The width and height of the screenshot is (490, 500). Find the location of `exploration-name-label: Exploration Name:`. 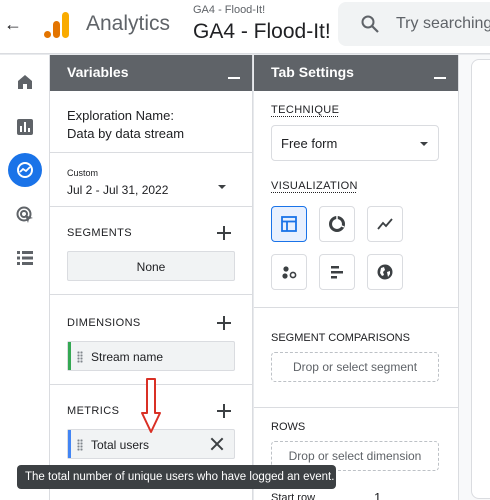

exploration-name-label: Exploration Name: is located at coordinates (120, 115).